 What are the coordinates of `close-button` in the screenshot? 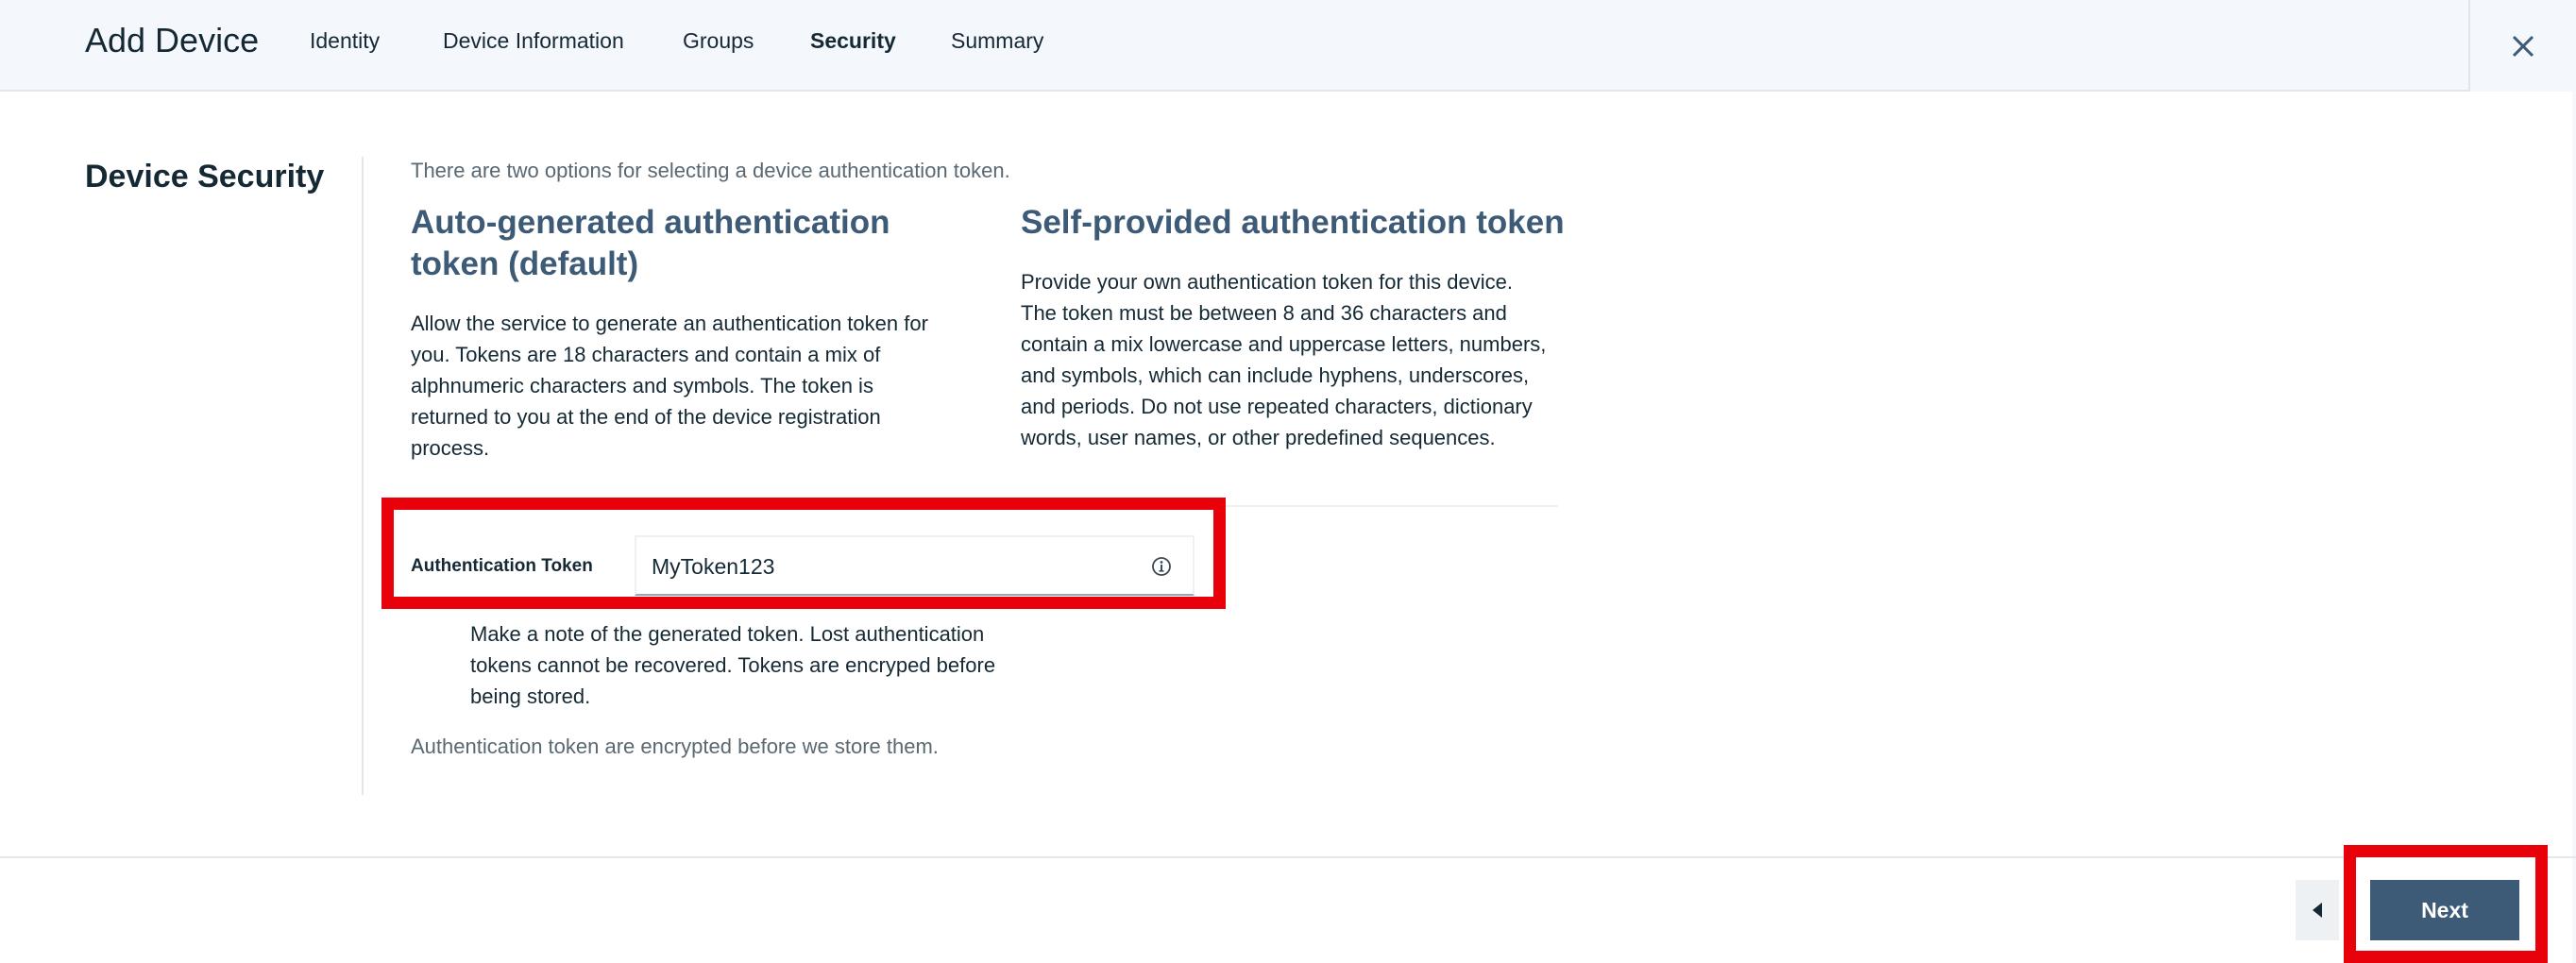 It's located at (2522, 46).